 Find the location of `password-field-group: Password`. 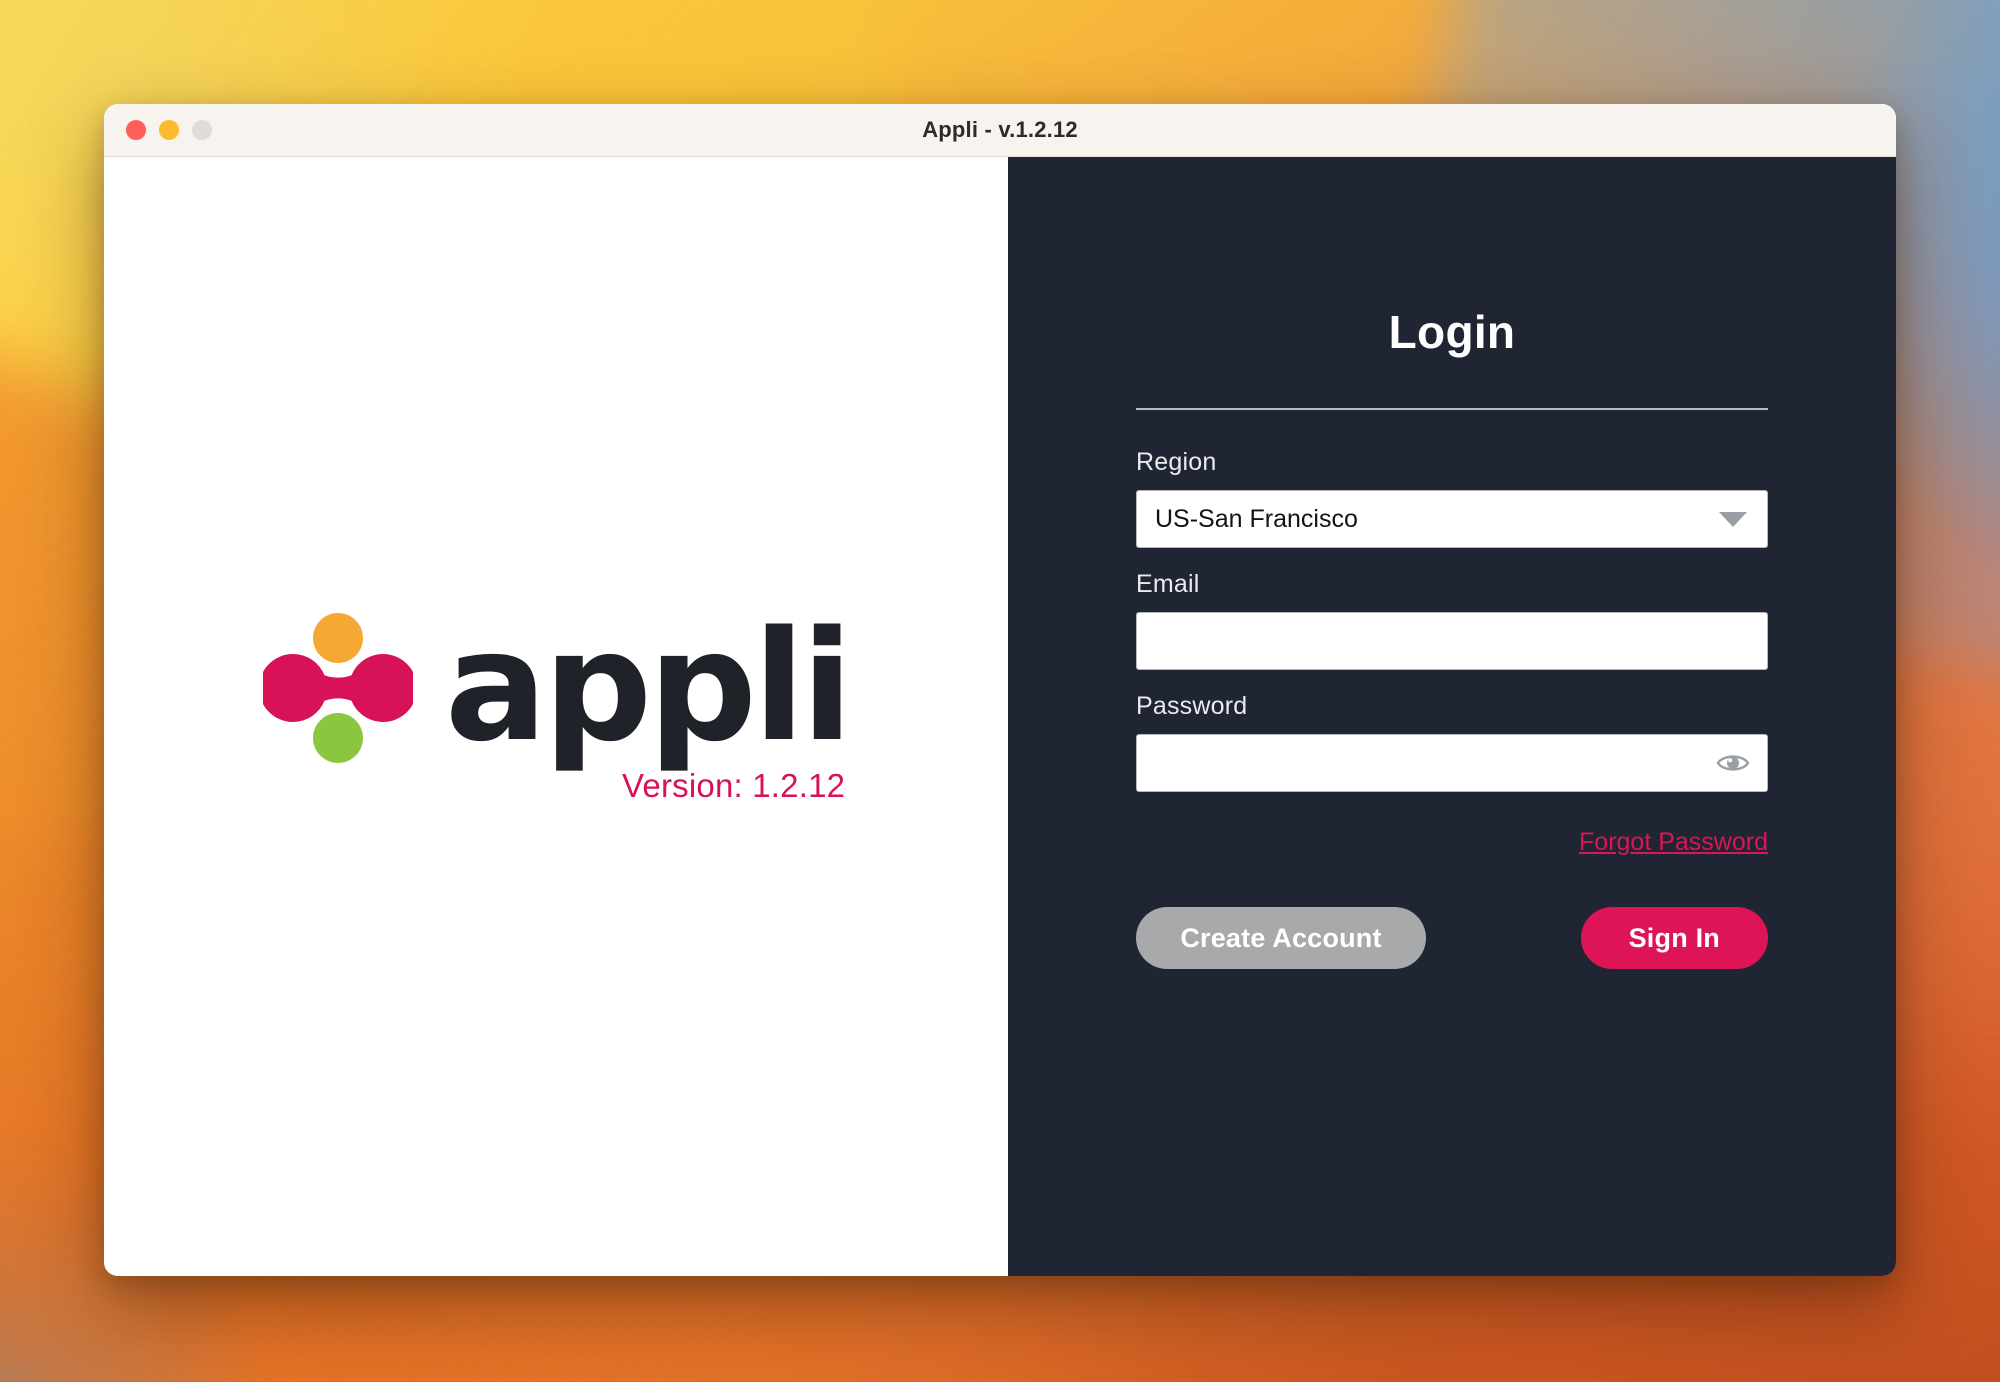

password-field-group: Password is located at coordinates (1452, 742).